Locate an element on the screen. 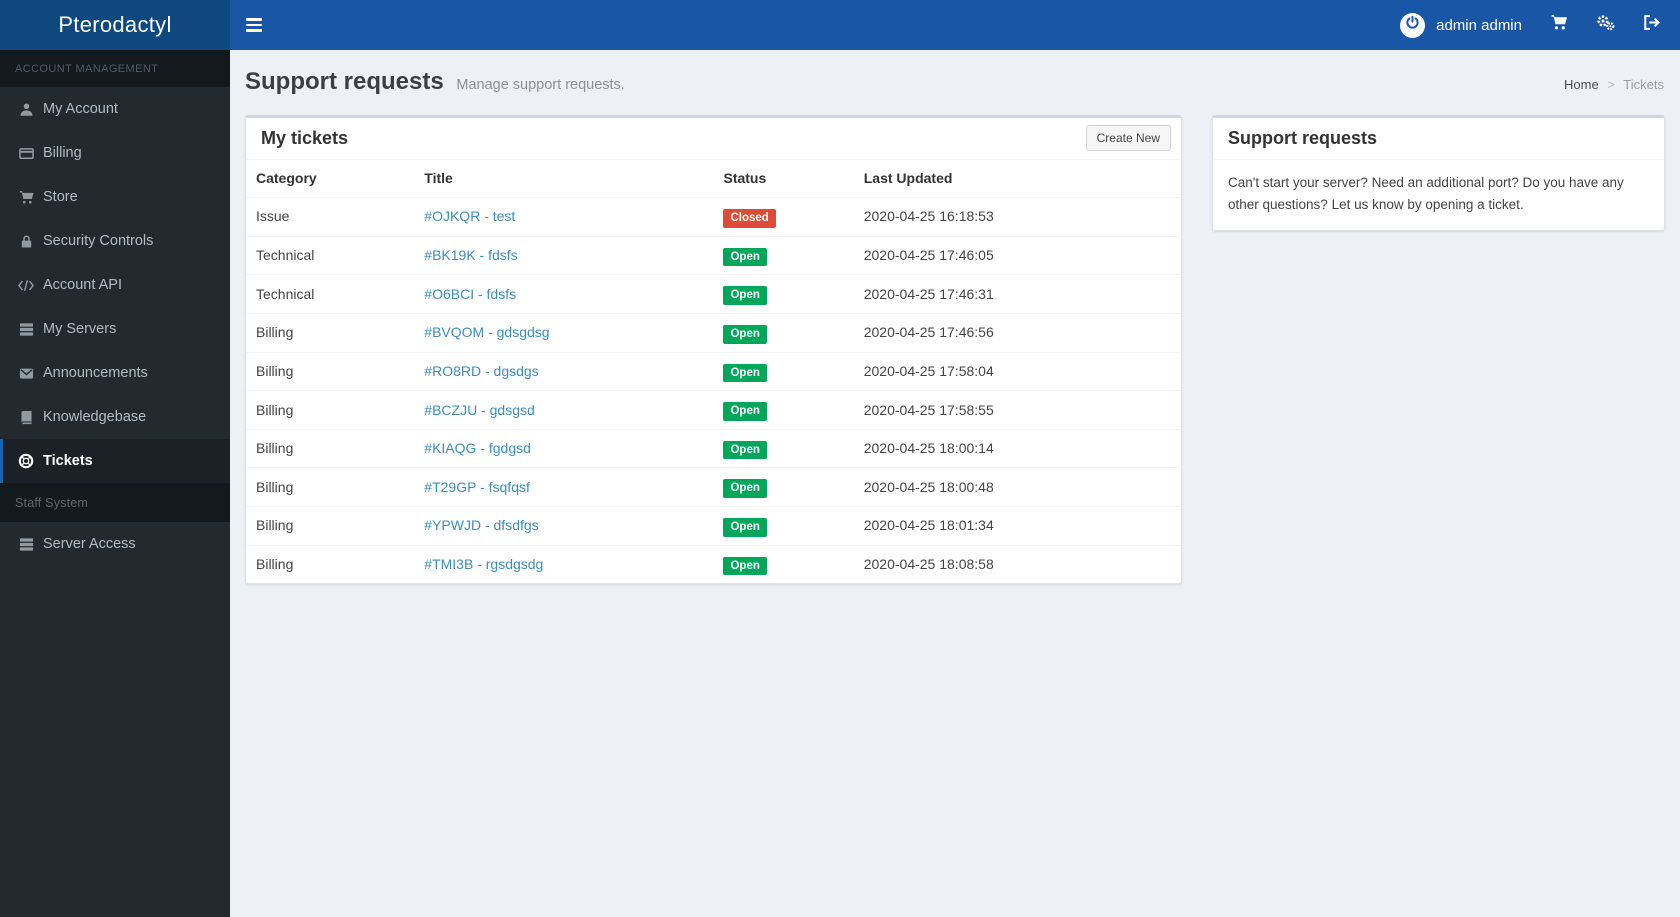 The height and width of the screenshot is (917, 1680). sidebar-section-staff-system: Staff System is located at coordinates (115, 502).